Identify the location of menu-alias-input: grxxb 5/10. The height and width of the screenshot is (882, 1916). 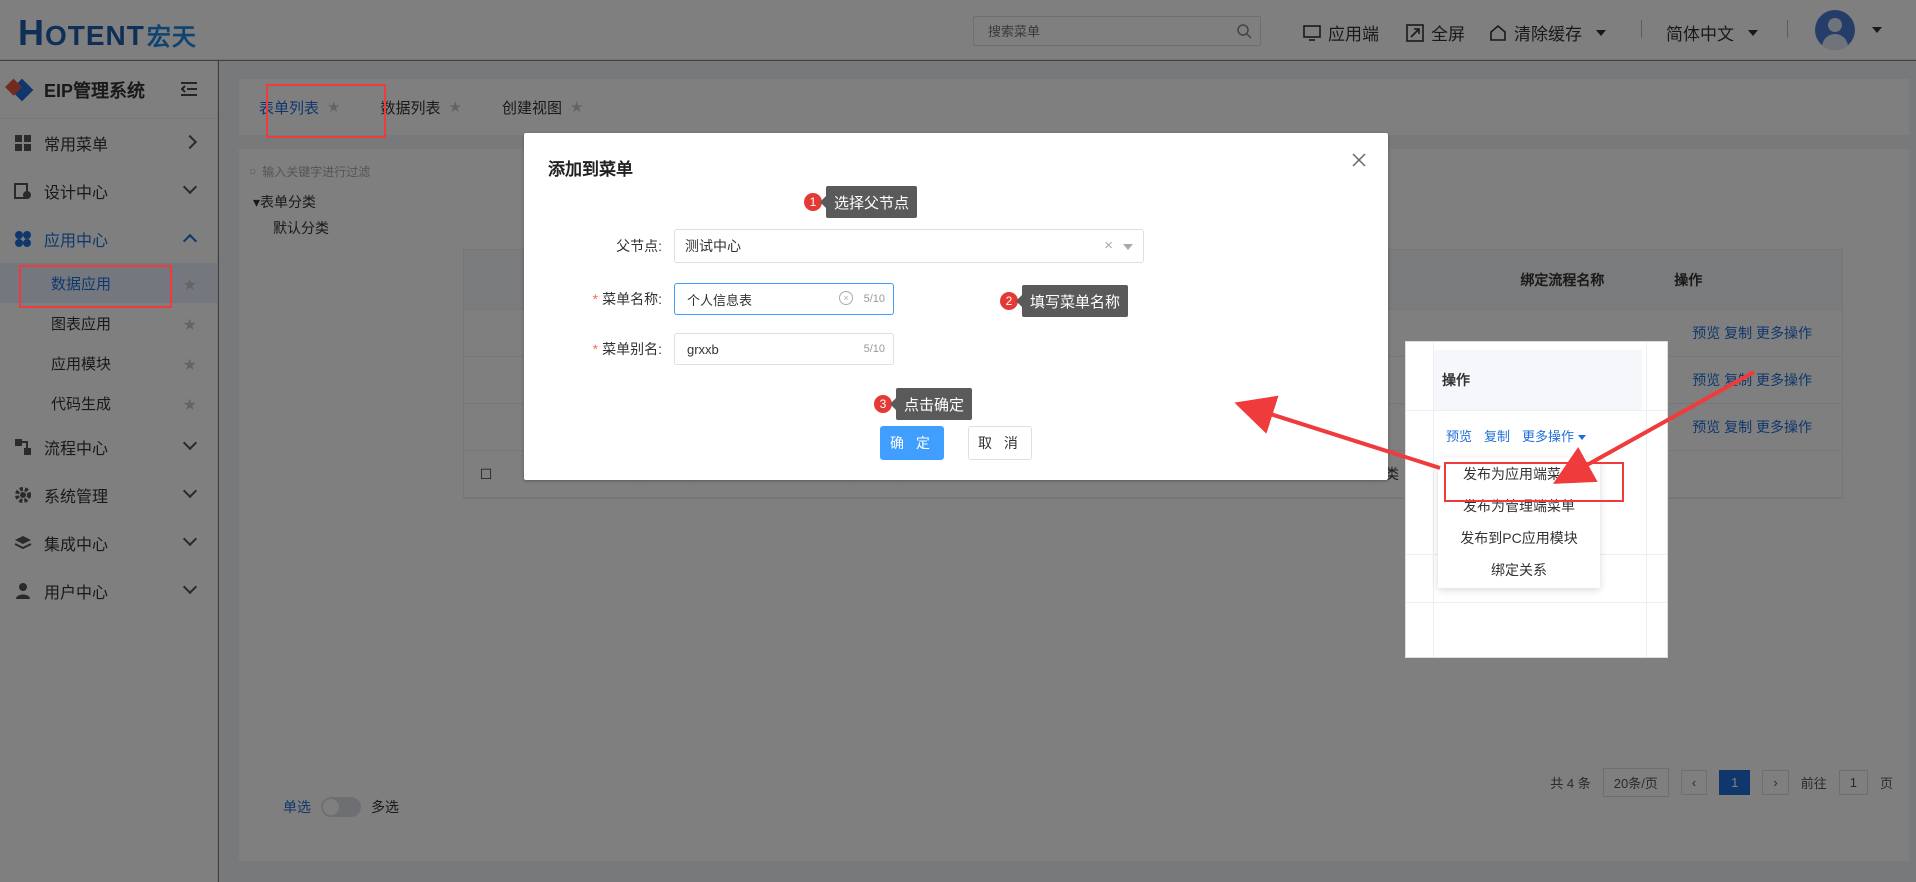
(784, 349).